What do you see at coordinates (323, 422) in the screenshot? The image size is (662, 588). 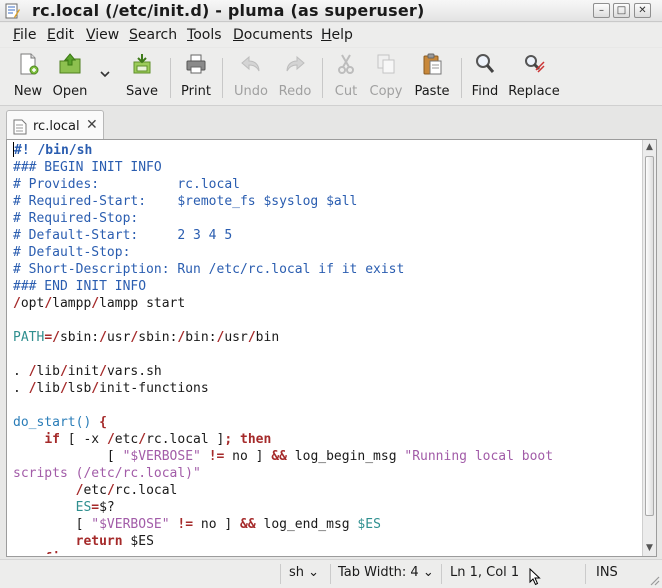 I see `code-line: do_start() {` at bounding box center [323, 422].